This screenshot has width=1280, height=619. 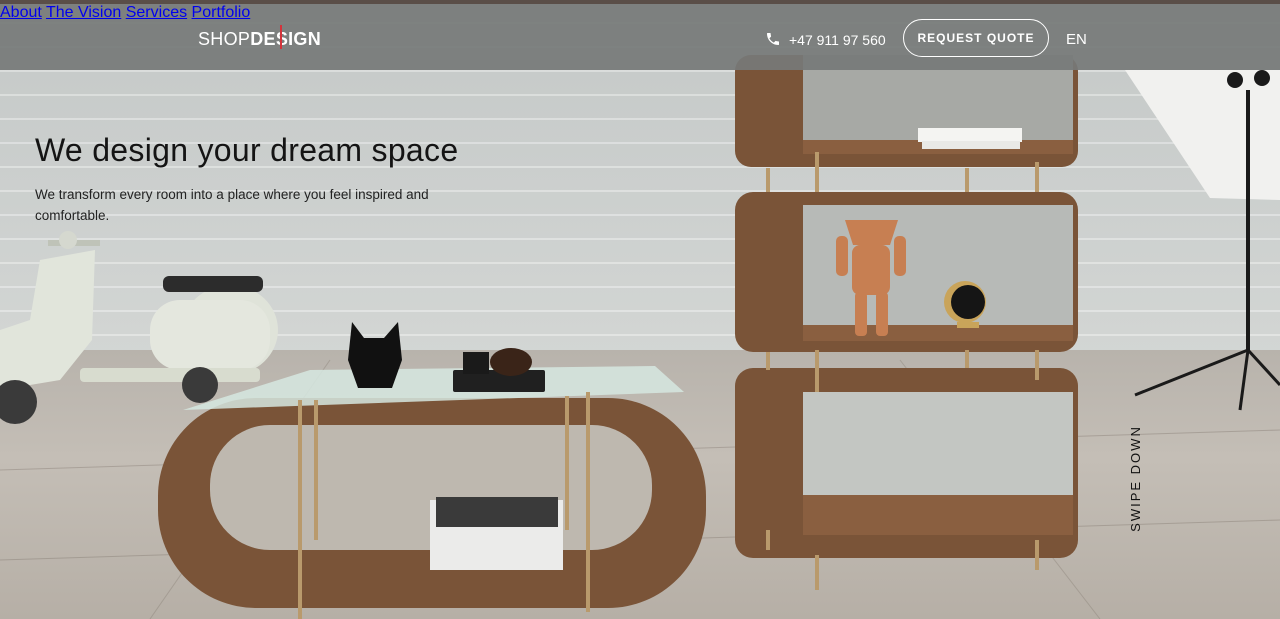 I want to click on language-switcher: EN, so click(x=1076, y=39).